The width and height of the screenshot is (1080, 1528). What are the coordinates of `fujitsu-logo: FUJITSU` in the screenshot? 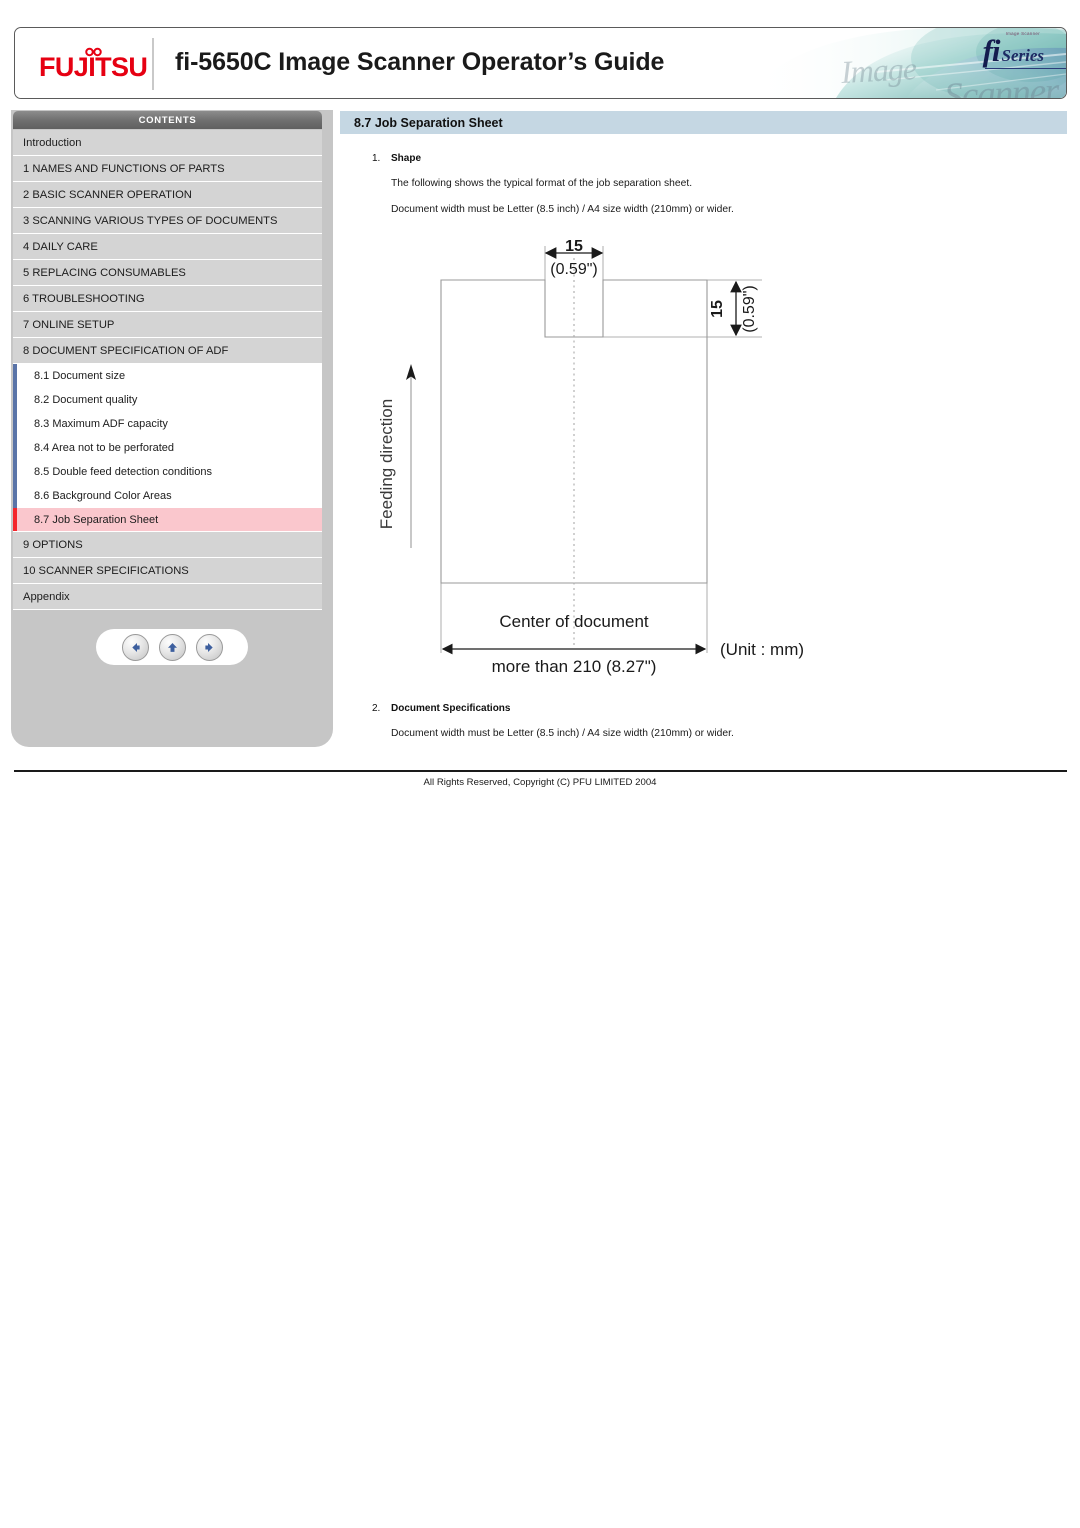 It's located at (93, 63).